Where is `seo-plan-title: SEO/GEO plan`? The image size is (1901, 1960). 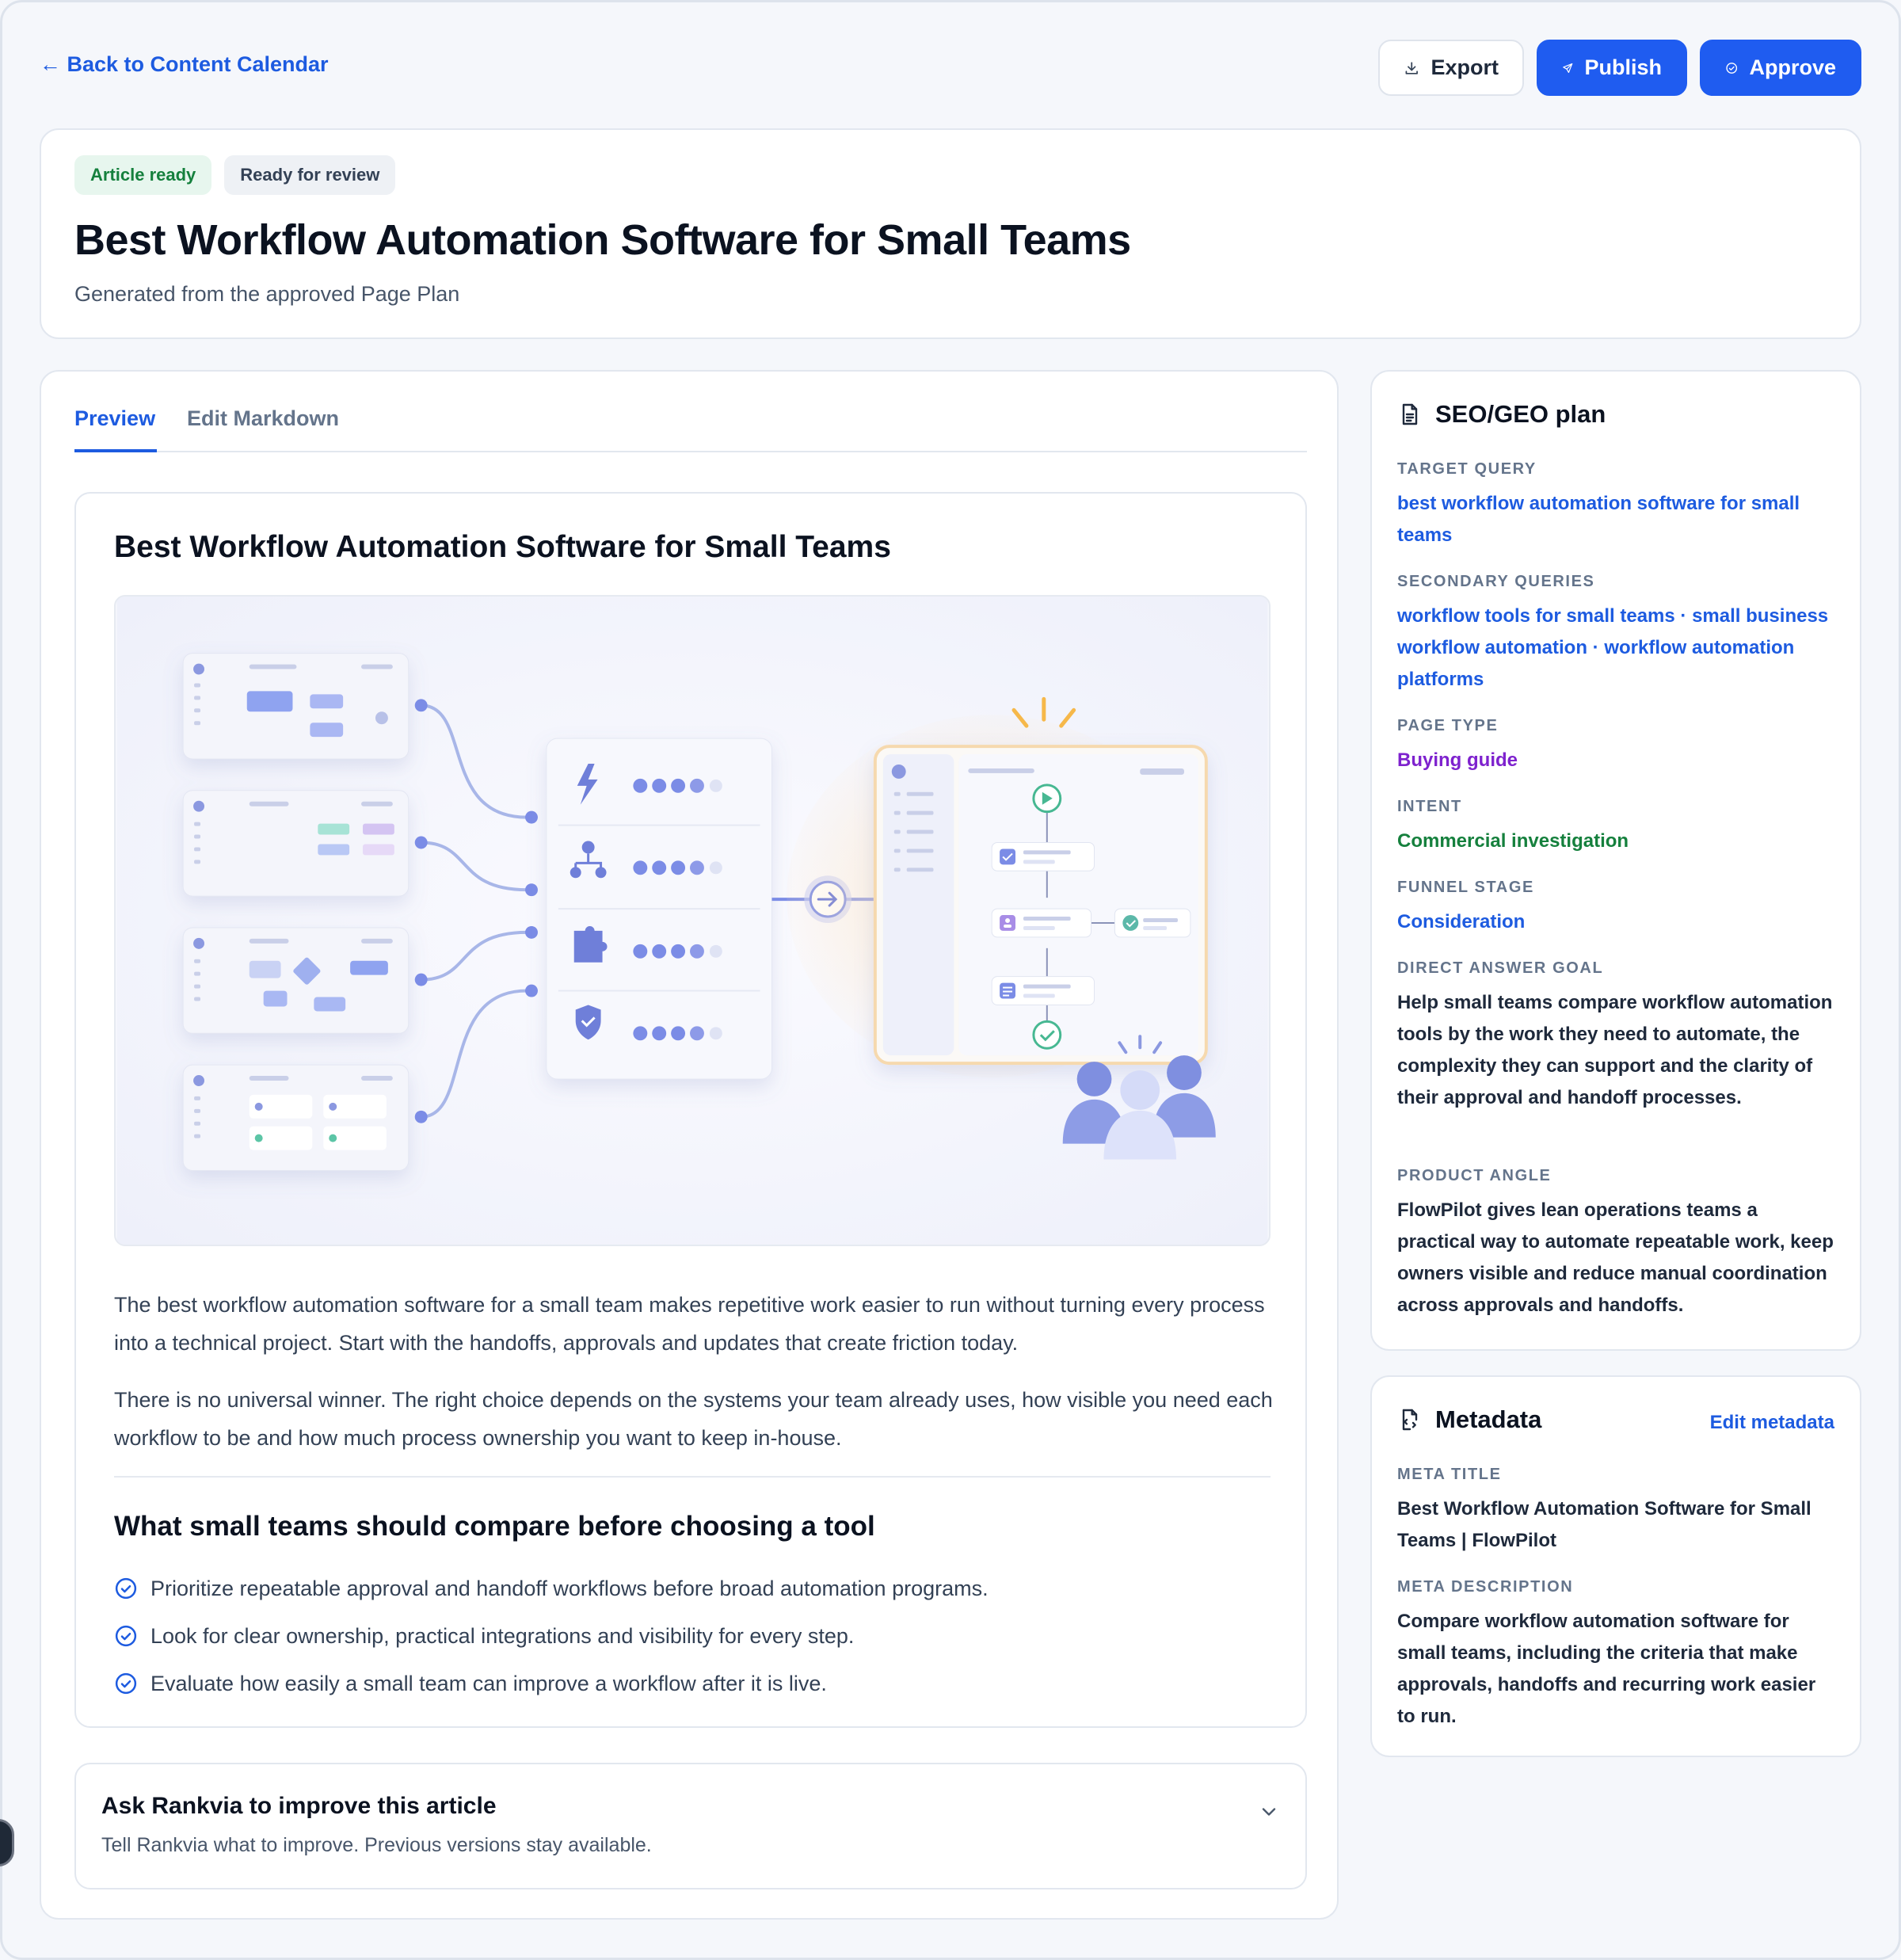 seo-plan-title: SEO/GEO plan is located at coordinates (1521, 414).